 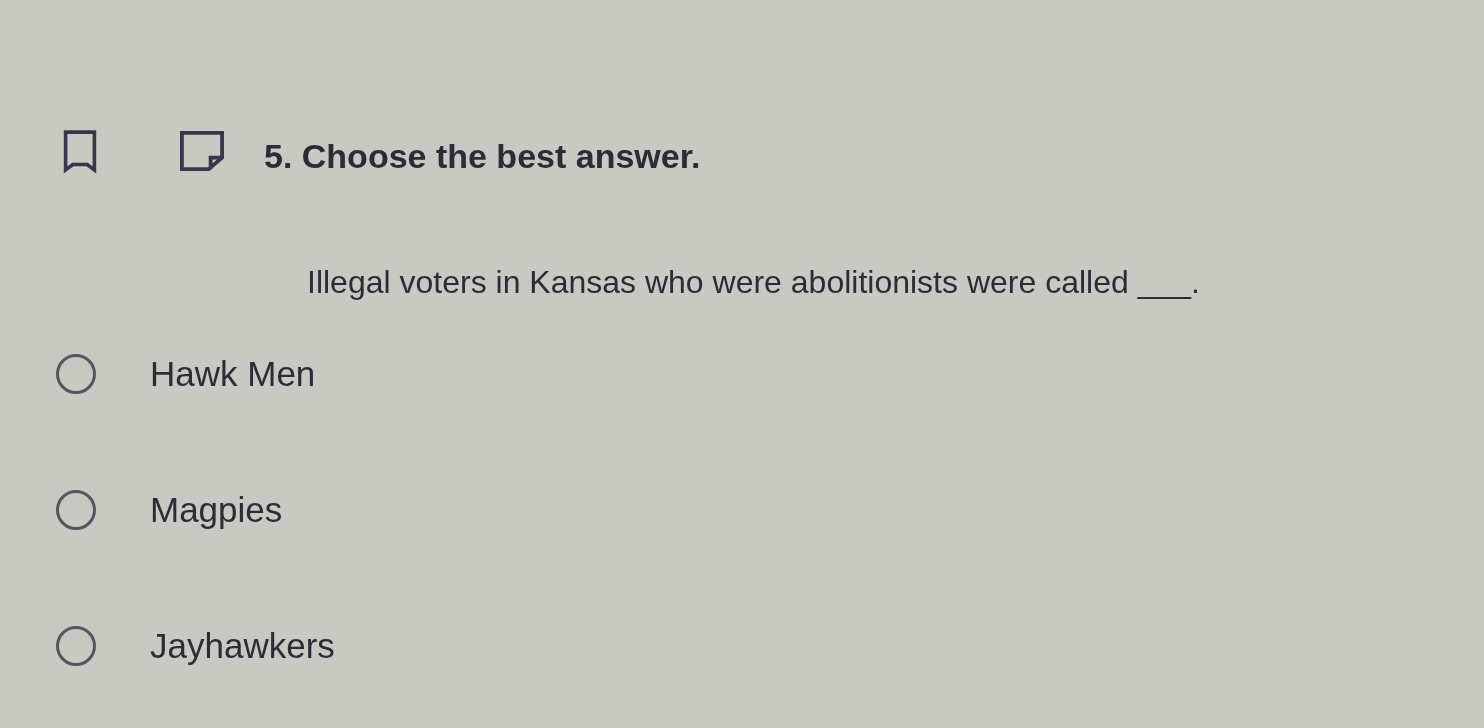 I want to click on question-title: 5. Choose the best answer., so click(x=482, y=156).